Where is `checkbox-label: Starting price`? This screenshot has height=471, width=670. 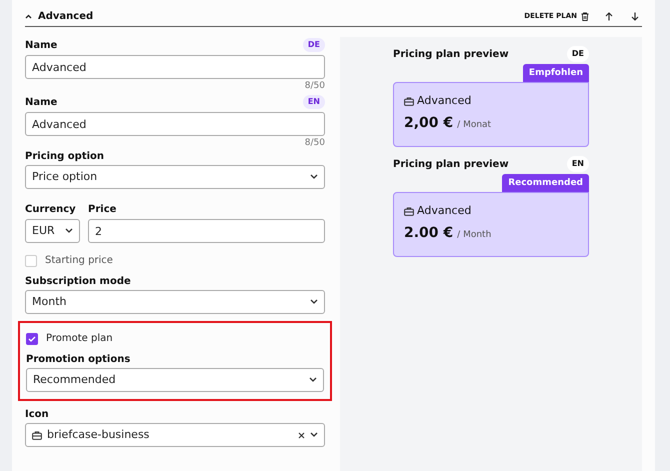
checkbox-label: Starting price is located at coordinates (79, 261).